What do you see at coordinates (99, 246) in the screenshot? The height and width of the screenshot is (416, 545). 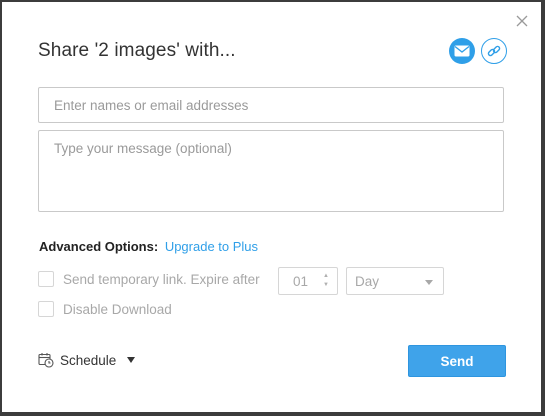 I see `advanced-options-label: Advanced Options:` at bounding box center [99, 246].